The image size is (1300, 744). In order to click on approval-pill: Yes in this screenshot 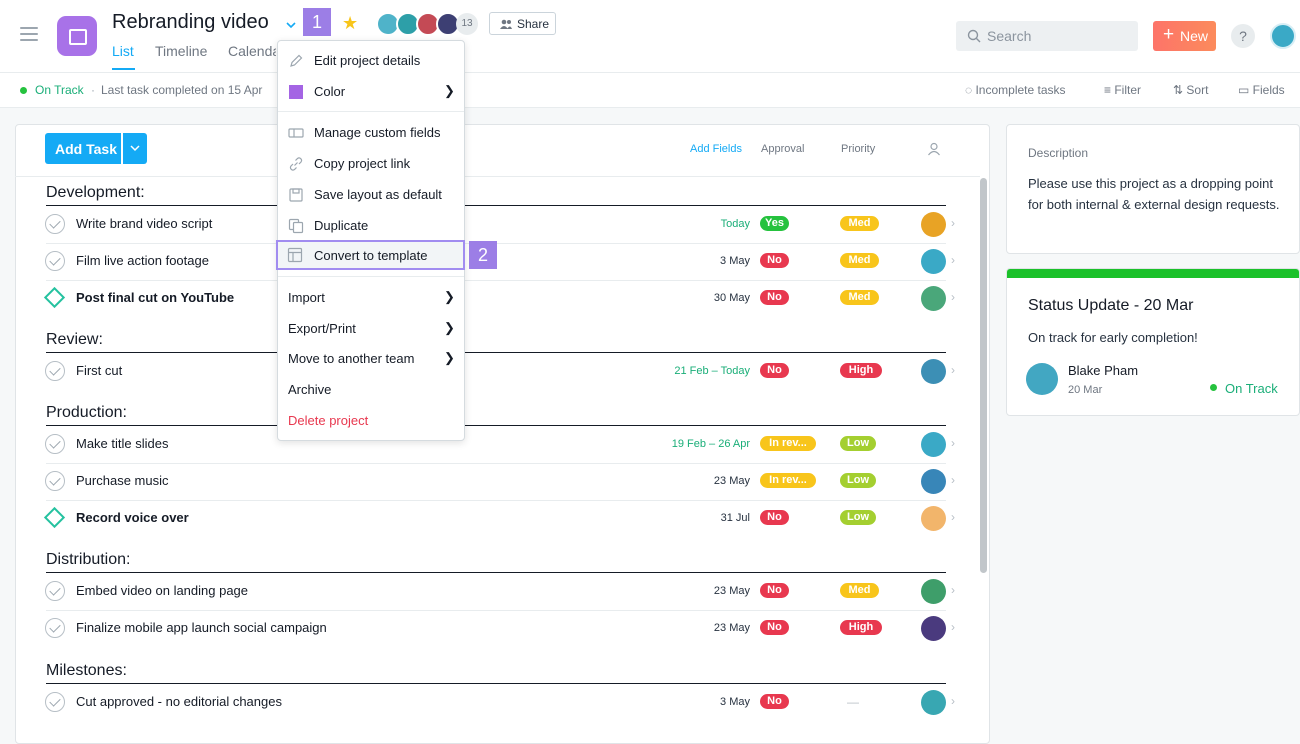, I will do `click(774, 224)`.